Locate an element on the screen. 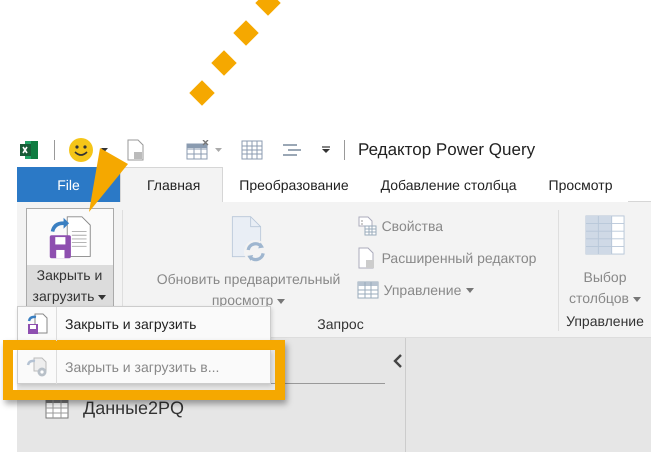 The image size is (651, 452). close-and-load-icon is located at coordinates (37, 323).